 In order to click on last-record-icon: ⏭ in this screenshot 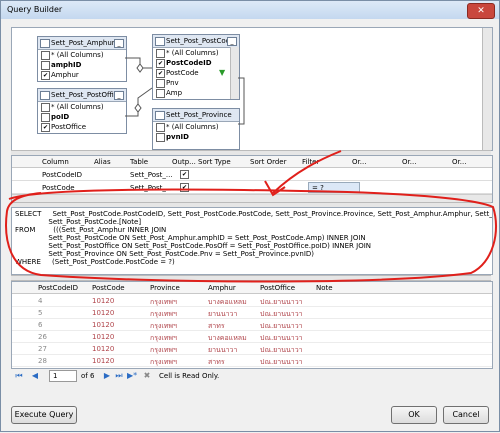, I will do `click(119, 375)`.